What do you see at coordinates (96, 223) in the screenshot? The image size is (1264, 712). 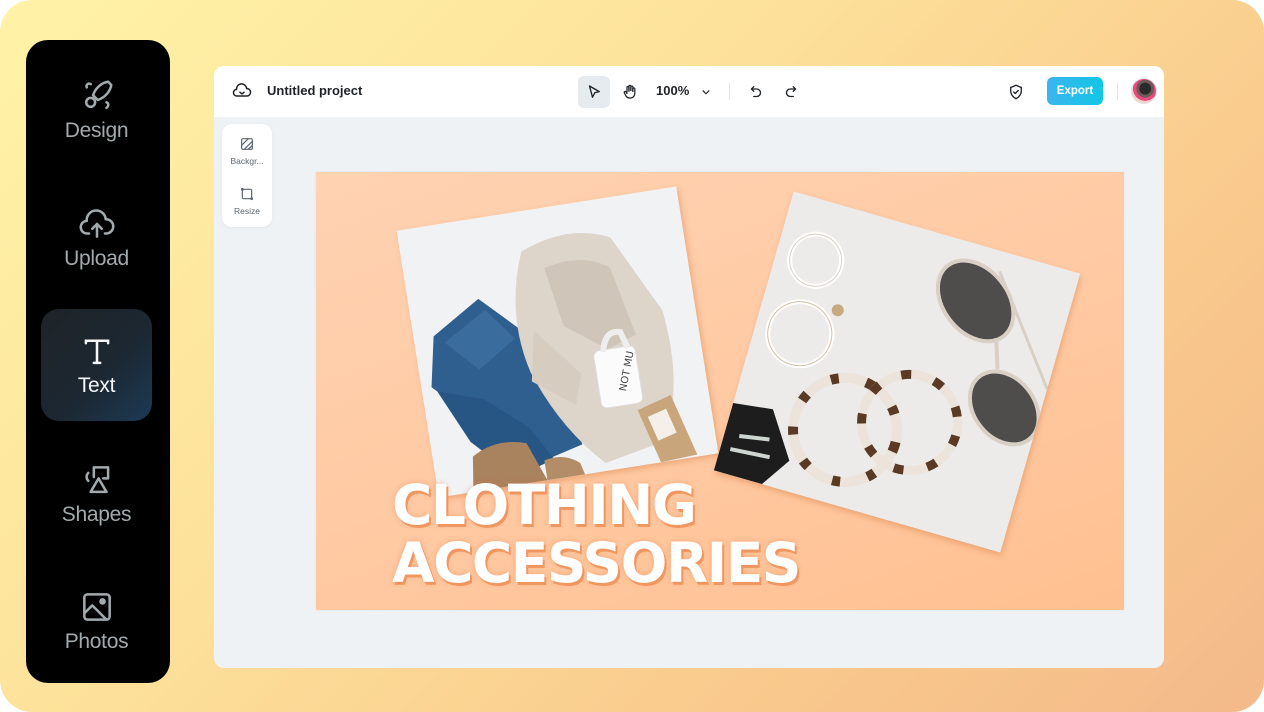 I see `cloud-upload-icon` at bounding box center [96, 223].